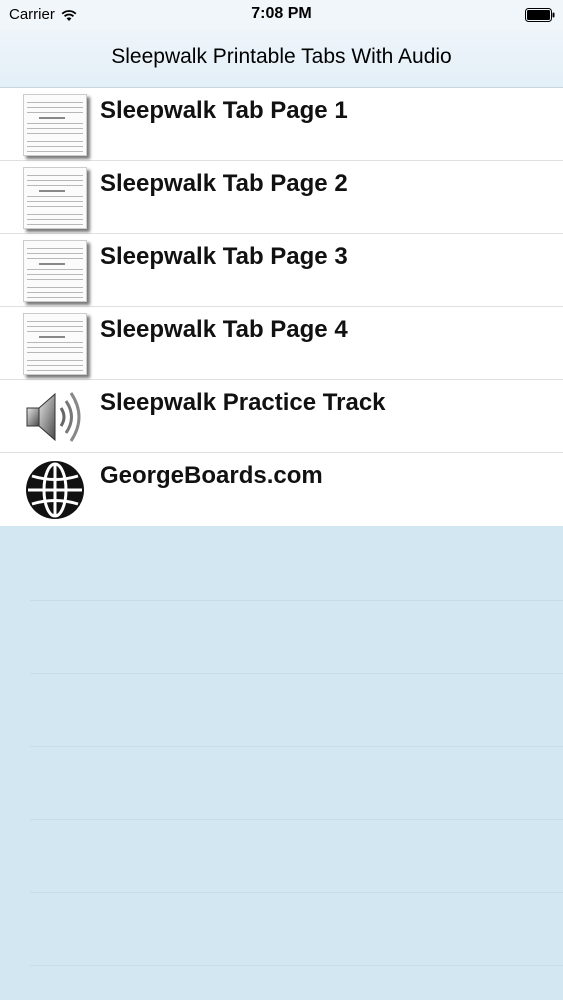 The width and height of the screenshot is (563, 1000). Describe the element at coordinates (224, 256) in the screenshot. I see `list-item-label: Sleepwalk Tab Page 3` at that location.